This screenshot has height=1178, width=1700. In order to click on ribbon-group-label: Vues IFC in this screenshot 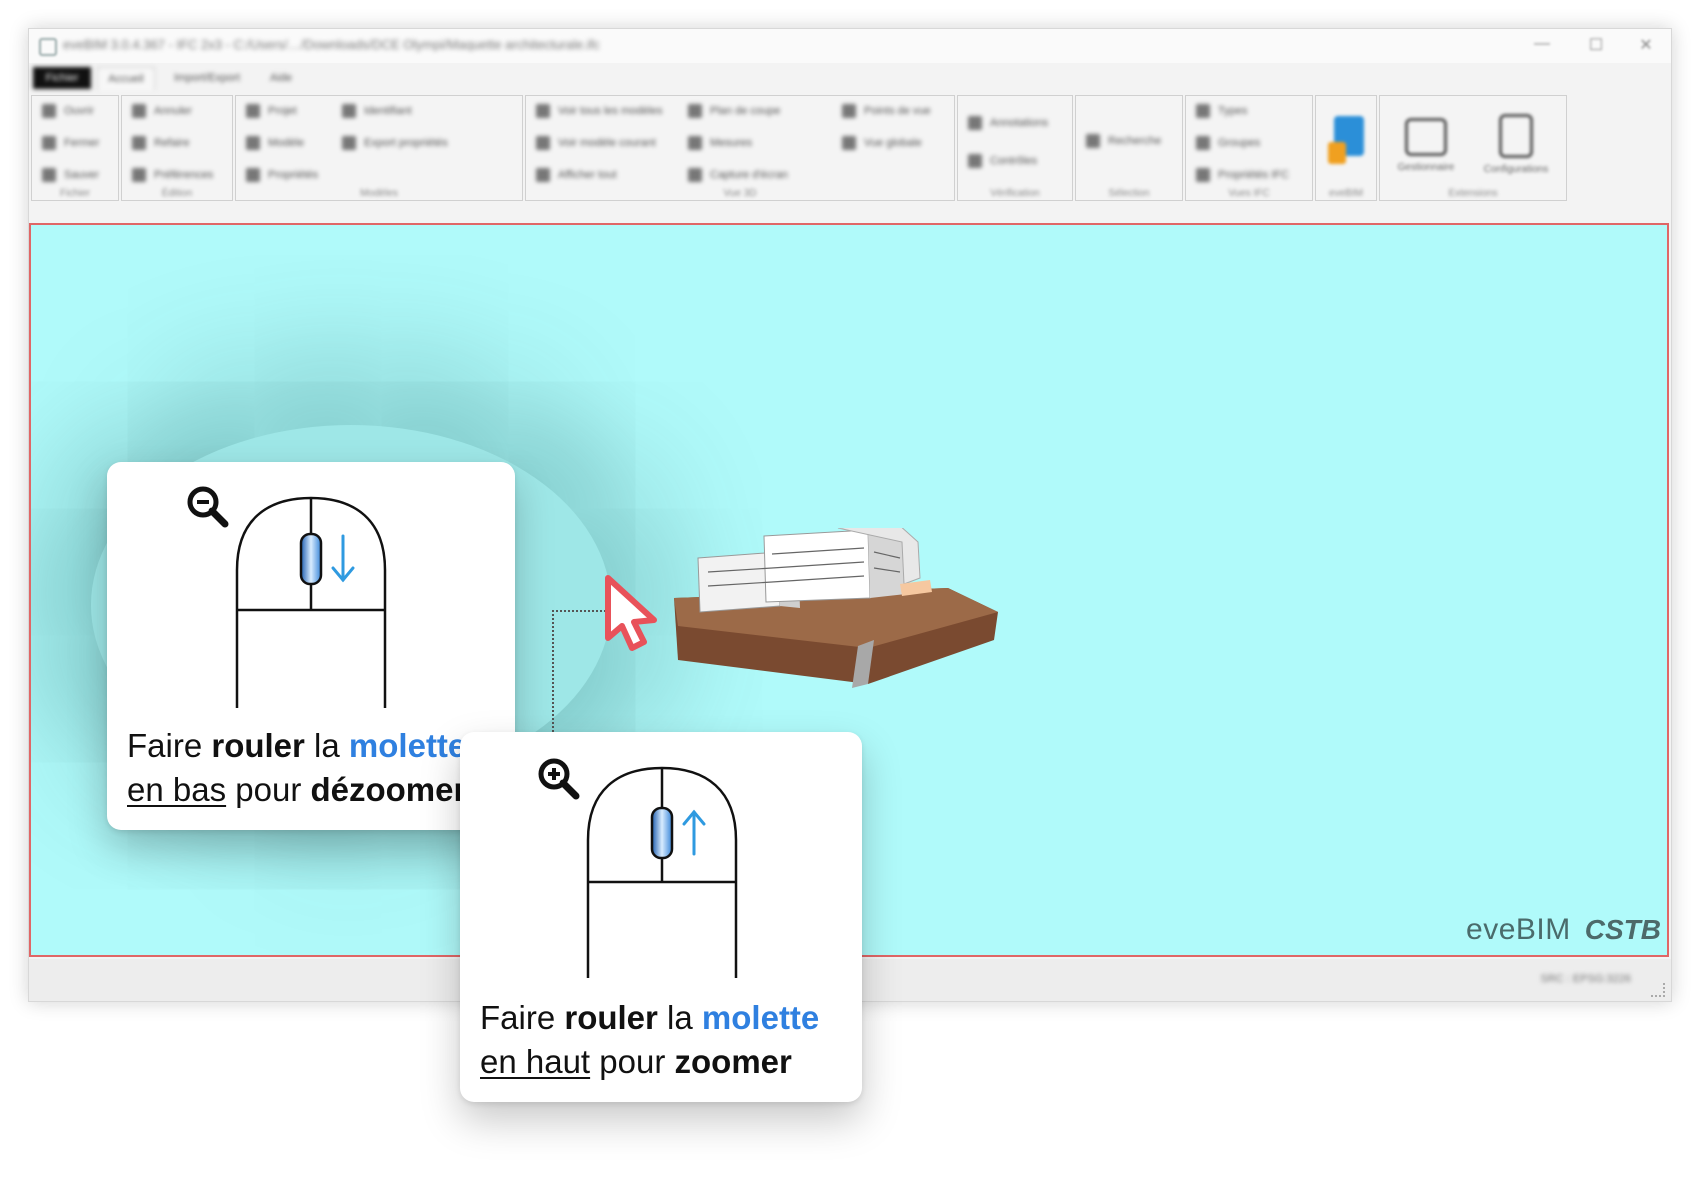, I will do `click(1249, 193)`.